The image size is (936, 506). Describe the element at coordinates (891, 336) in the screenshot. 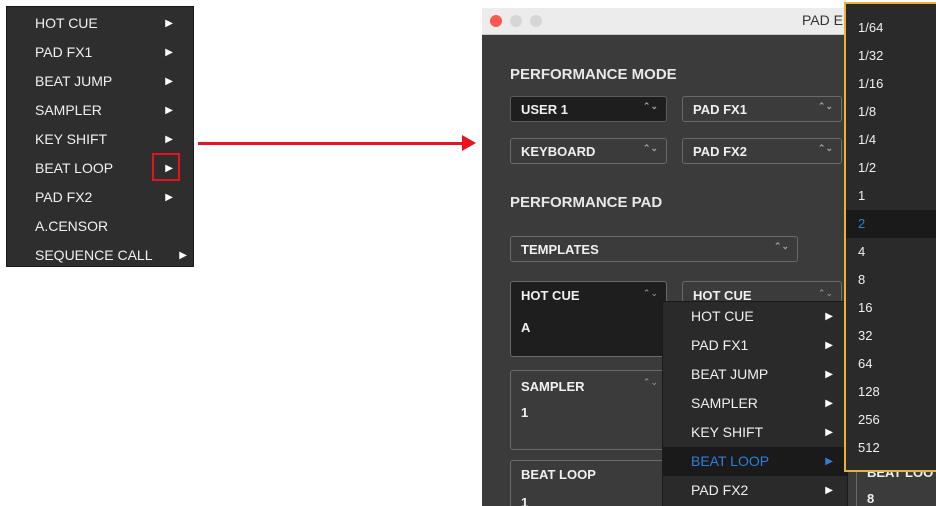

I see `value-item: 32` at that location.